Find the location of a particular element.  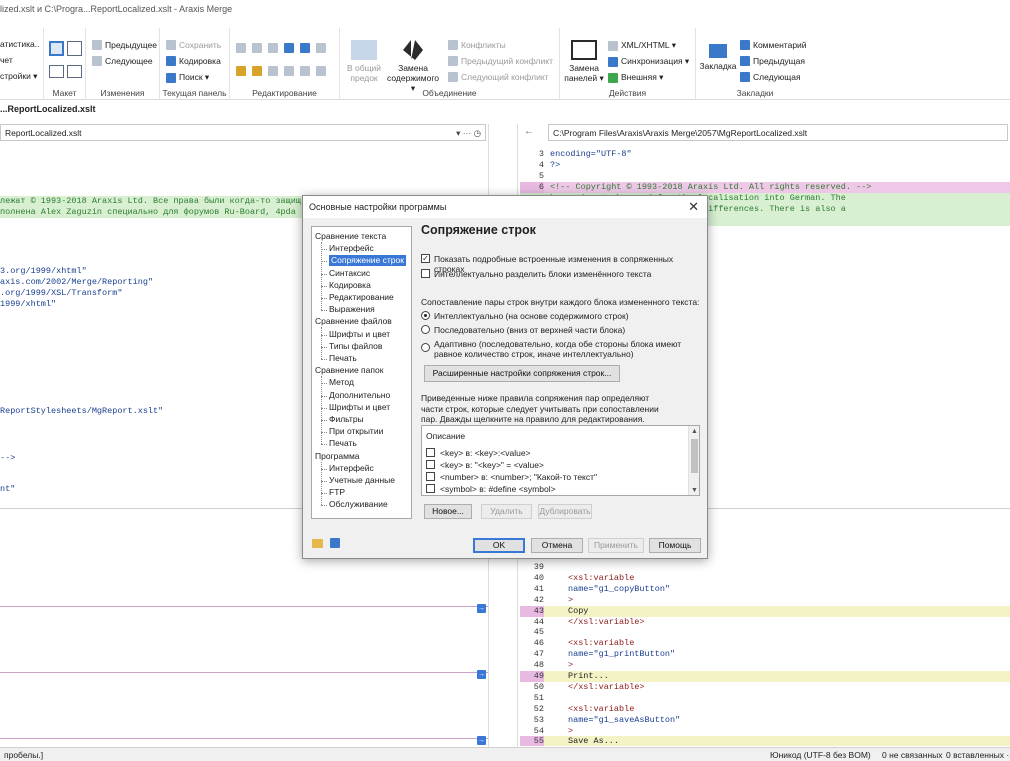

format-icon is located at coordinates (321, 71).